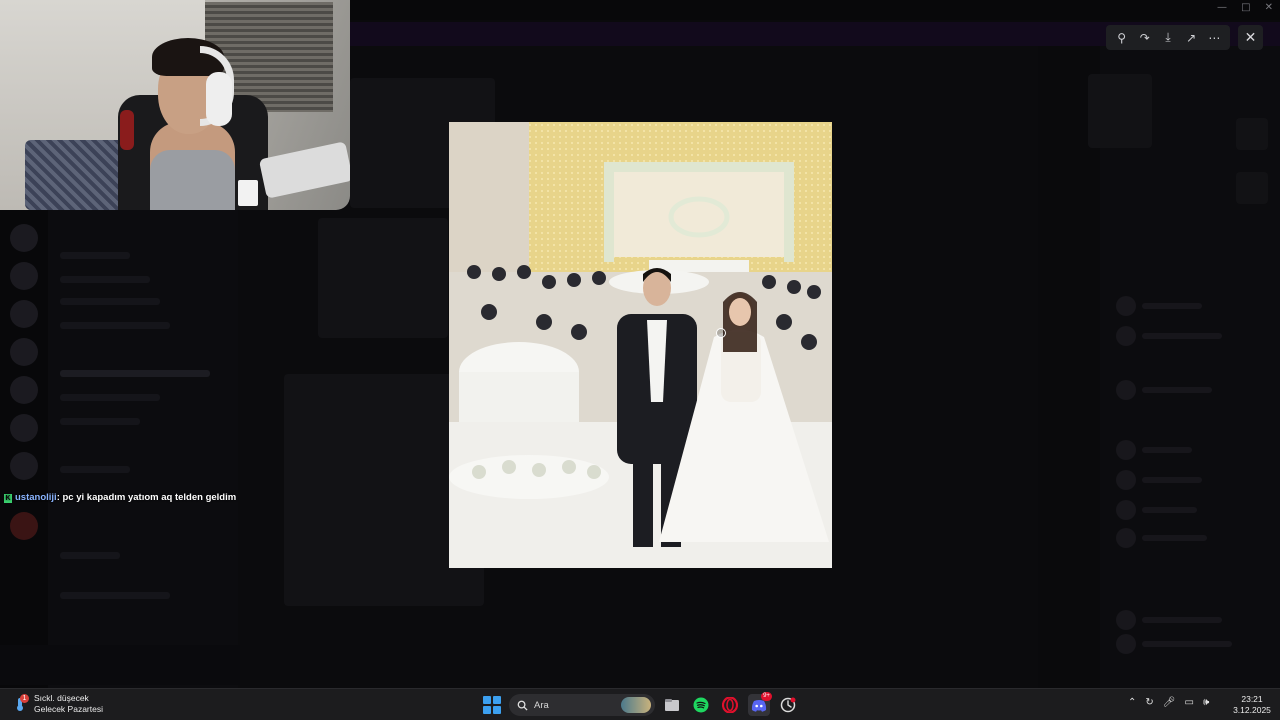 This screenshot has height=720, width=1280. I want to click on search-icon, so click(522, 705).